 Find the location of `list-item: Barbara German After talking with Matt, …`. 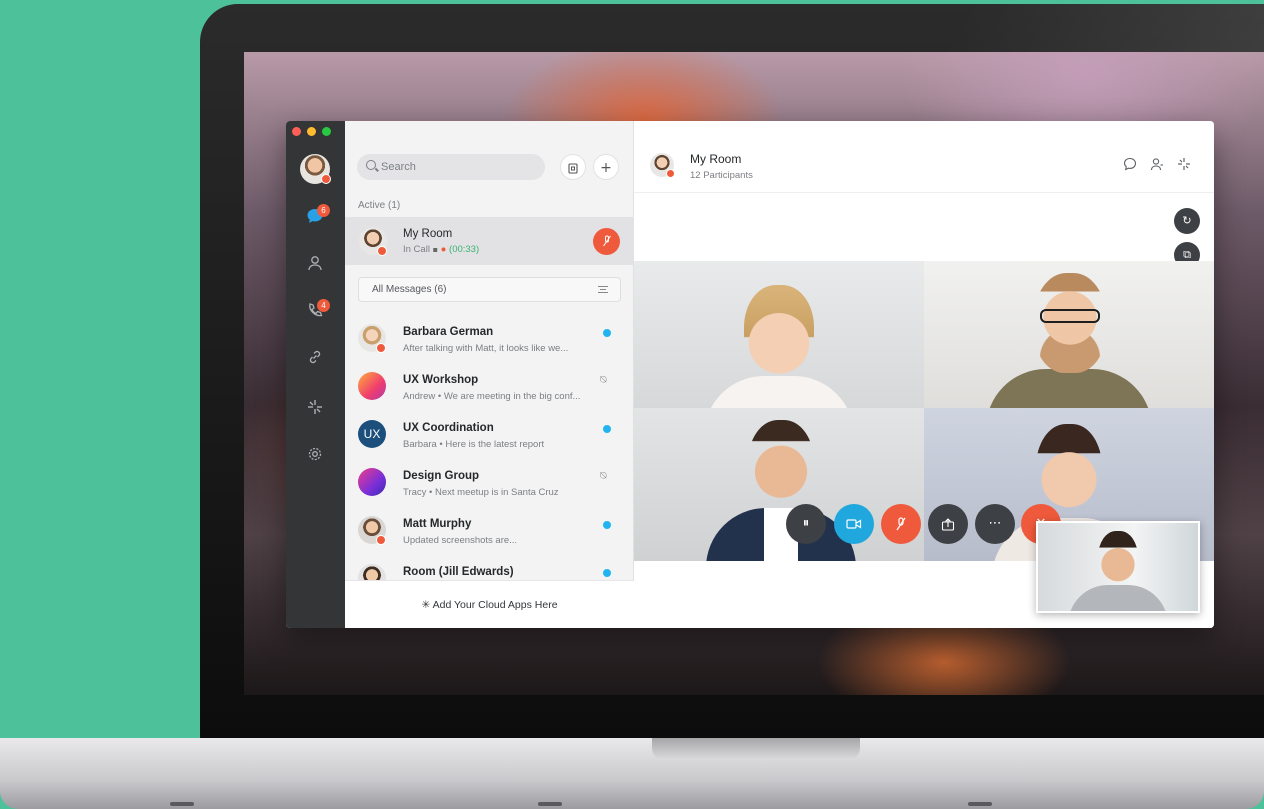

list-item: Barbara German After talking with Matt, … is located at coordinates (489, 341).